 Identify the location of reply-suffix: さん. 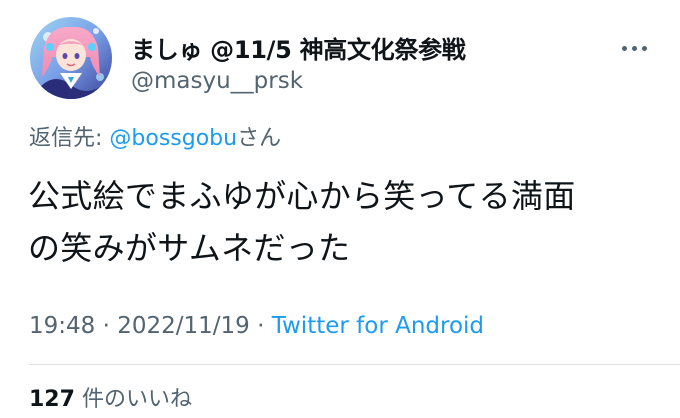
(259, 138).